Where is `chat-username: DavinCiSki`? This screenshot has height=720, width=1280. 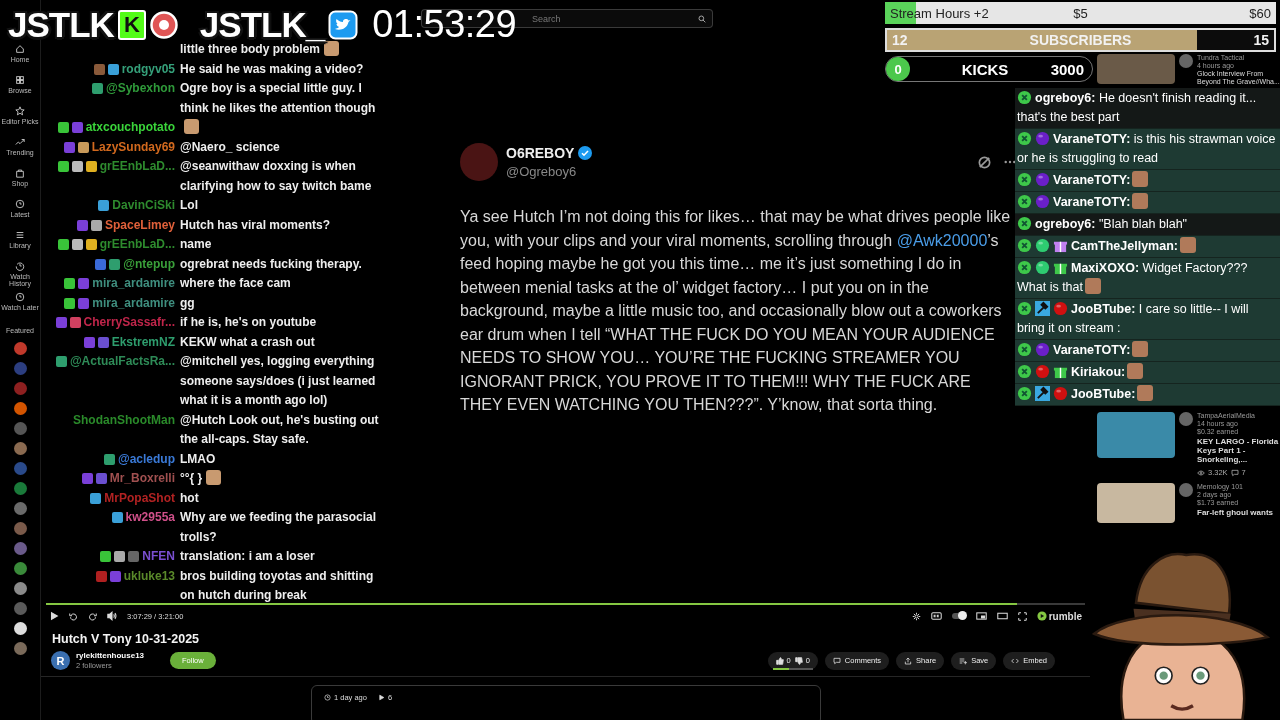 chat-username: DavinCiSki is located at coordinates (143, 206).